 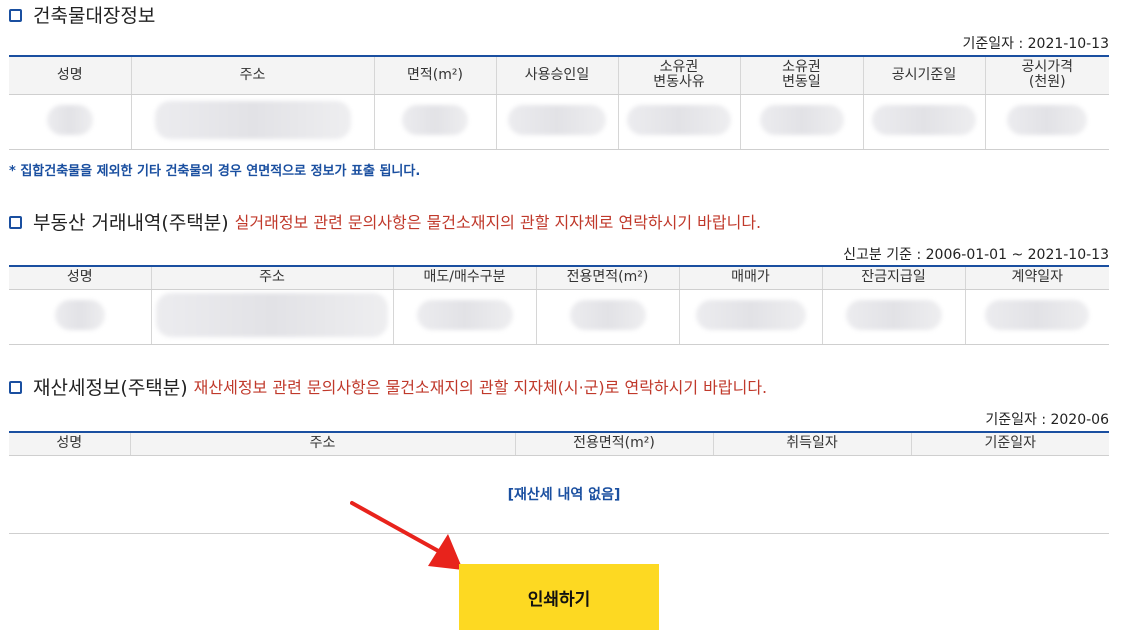 What do you see at coordinates (801, 75) in the screenshot?
I see `building-col-ownership-date: 소유권 변동일` at bounding box center [801, 75].